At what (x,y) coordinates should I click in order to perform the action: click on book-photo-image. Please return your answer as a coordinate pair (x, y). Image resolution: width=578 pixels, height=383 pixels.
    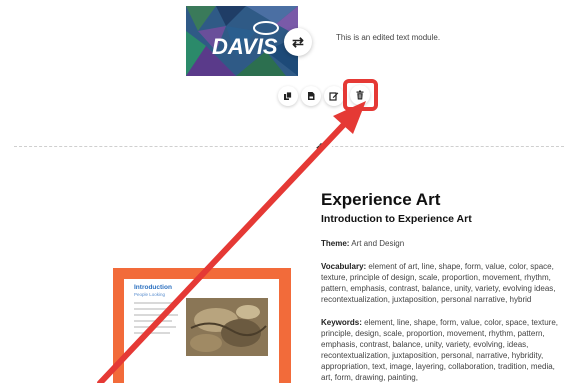
    Looking at the image, I should click on (227, 327).